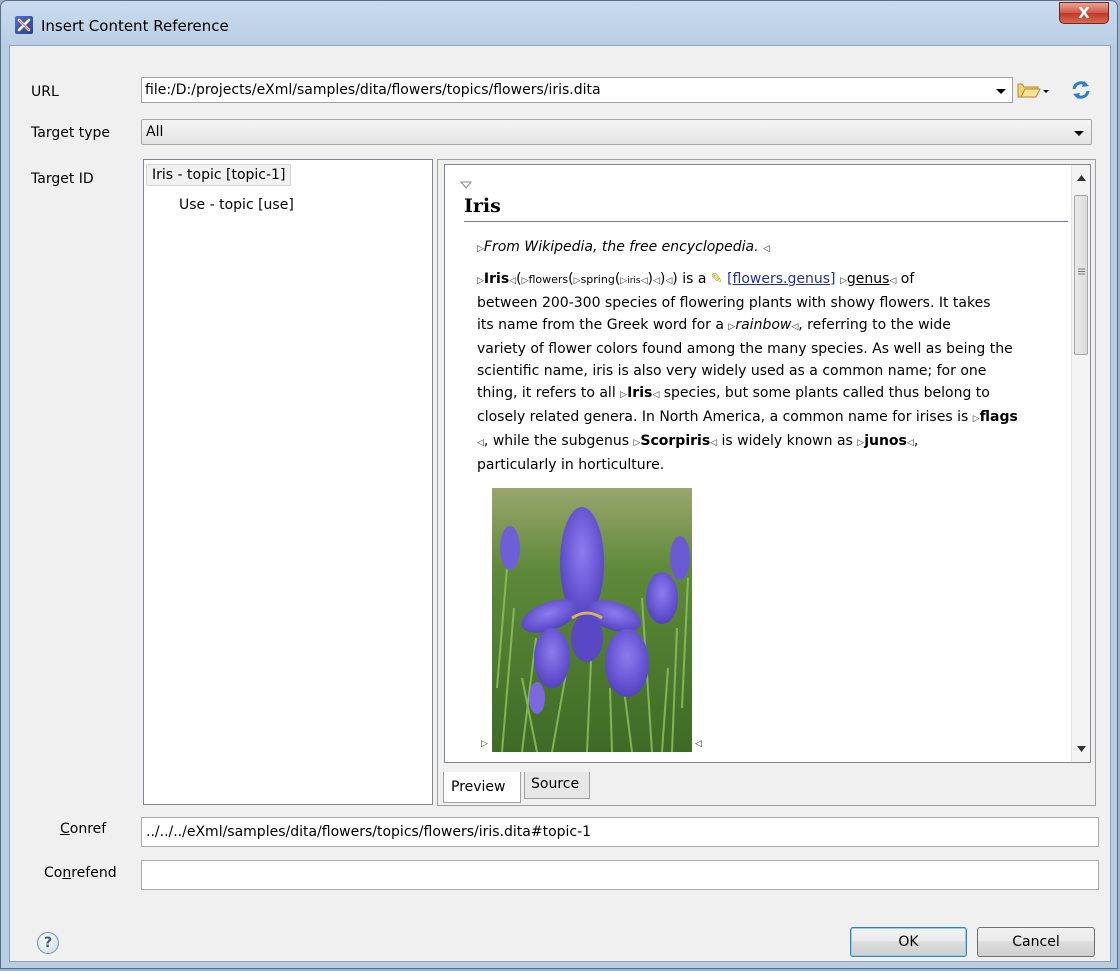 This screenshot has width=1120, height=971. What do you see at coordinates (71, 133) in the screenshot?
I see `target-type-label: Target type` at bounding box center [71, 133].